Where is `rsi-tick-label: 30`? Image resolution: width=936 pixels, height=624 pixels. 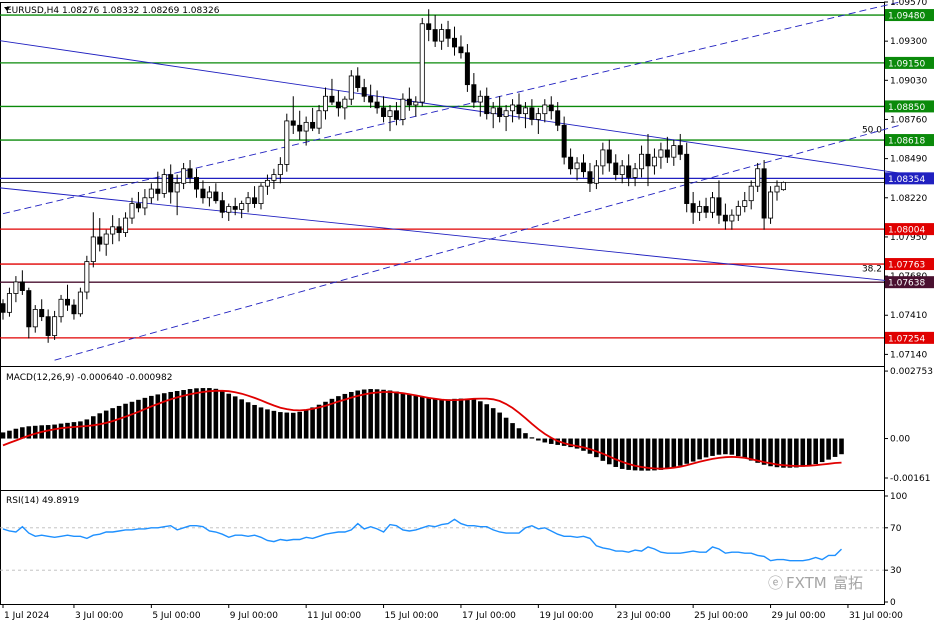
rsi-tick-label: 30 is located at coordinates (896, 571).